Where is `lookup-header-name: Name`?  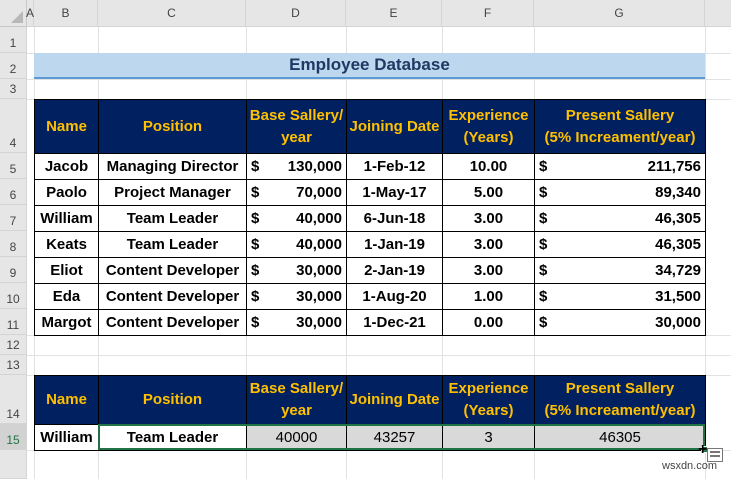
lookup-header-name: Name is located at coordinates (66, 400).